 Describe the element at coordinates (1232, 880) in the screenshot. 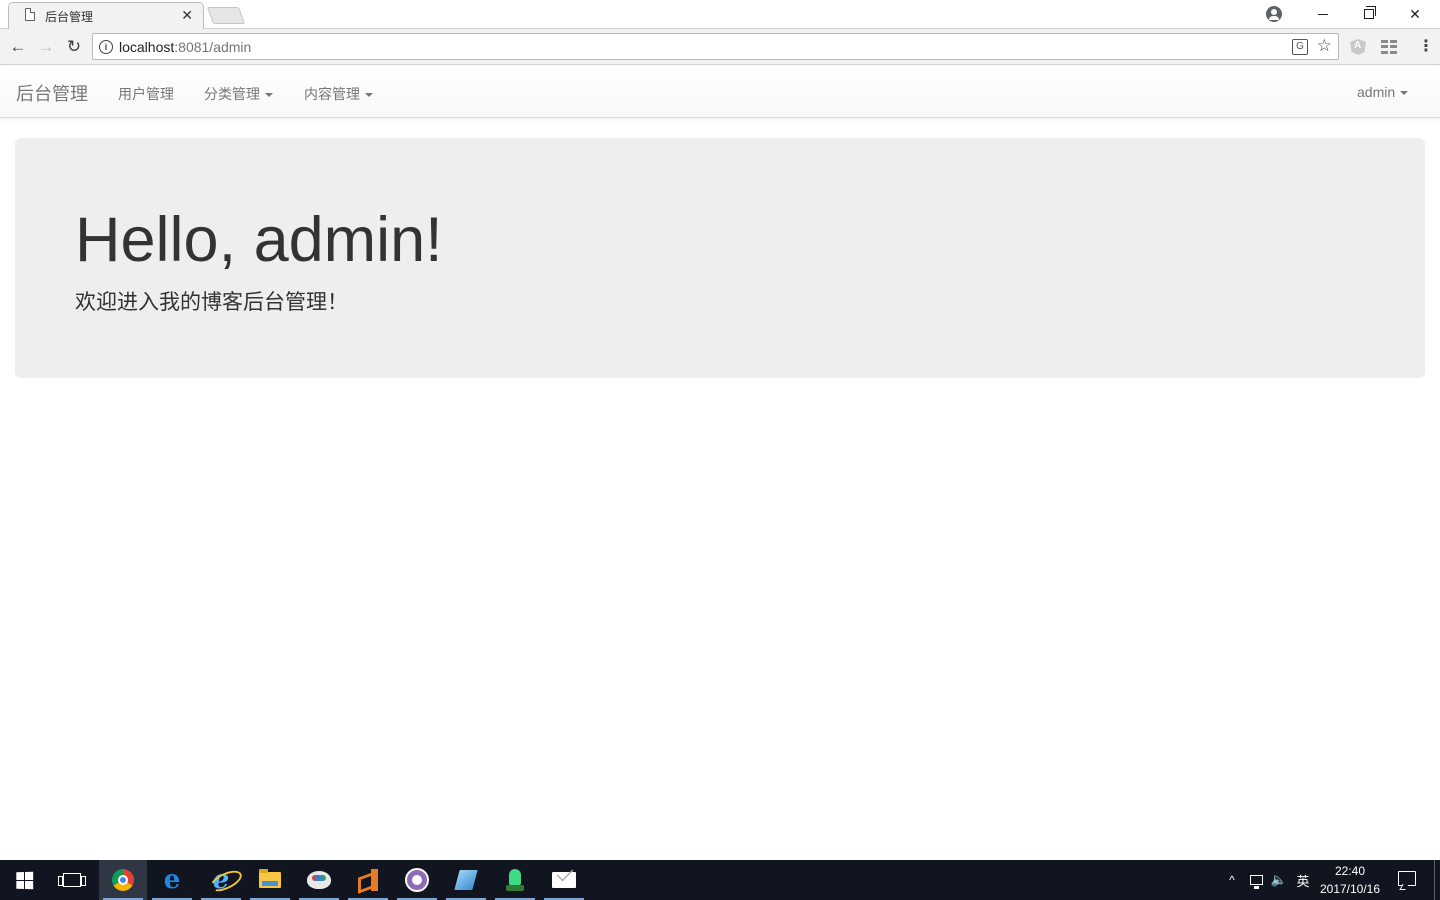

I see `tray-overflow-chevron-icon: ^` at that location.